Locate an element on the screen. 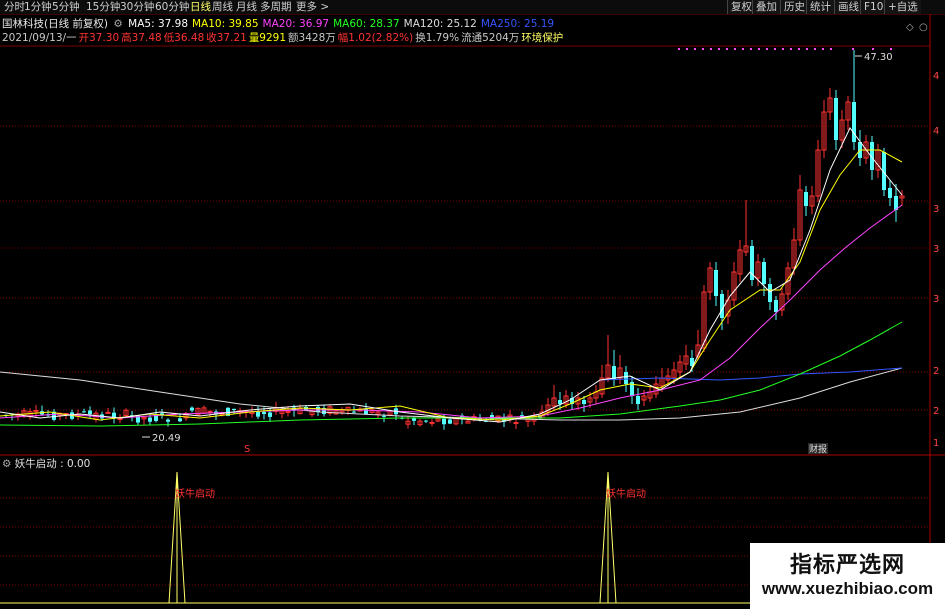 The image size is (945, 609). s-marker: S is located at coordinates (247, 449).